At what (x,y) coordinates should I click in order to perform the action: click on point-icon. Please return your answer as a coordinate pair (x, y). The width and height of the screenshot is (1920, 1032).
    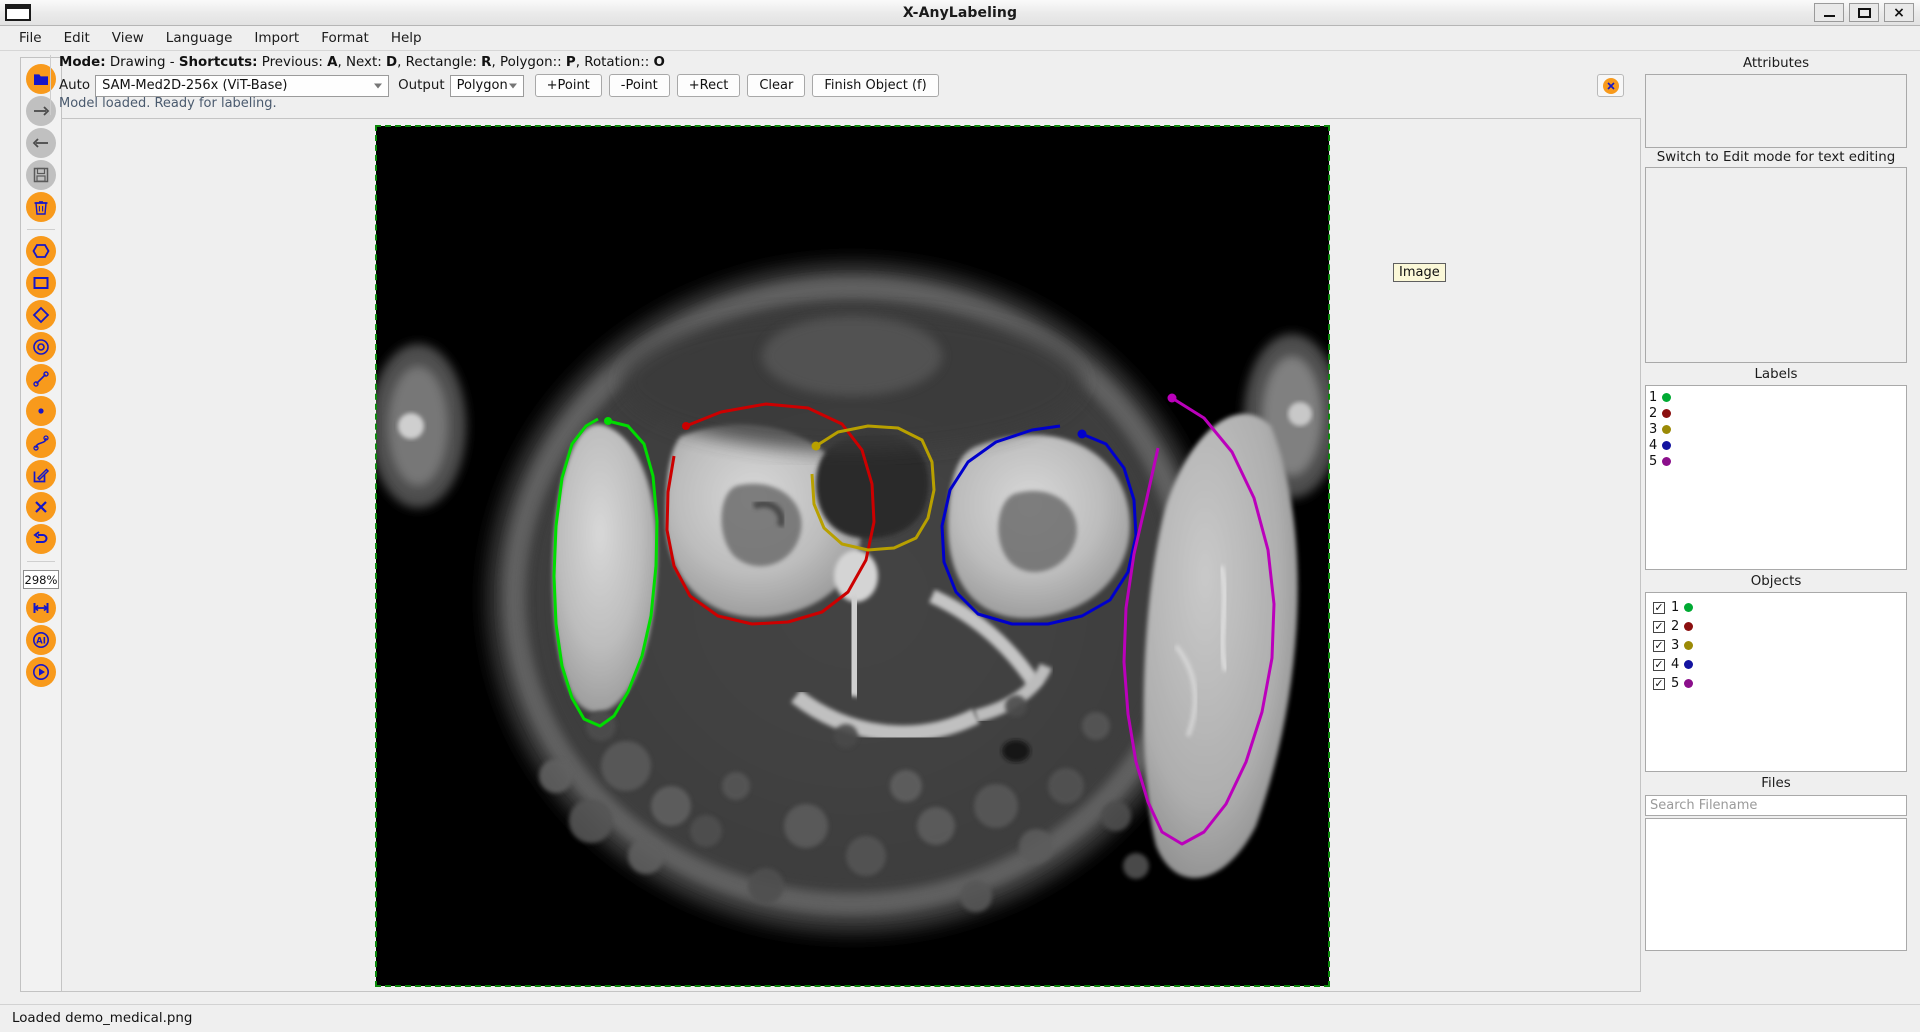
    Looking at the image, I should click on (41, 411).